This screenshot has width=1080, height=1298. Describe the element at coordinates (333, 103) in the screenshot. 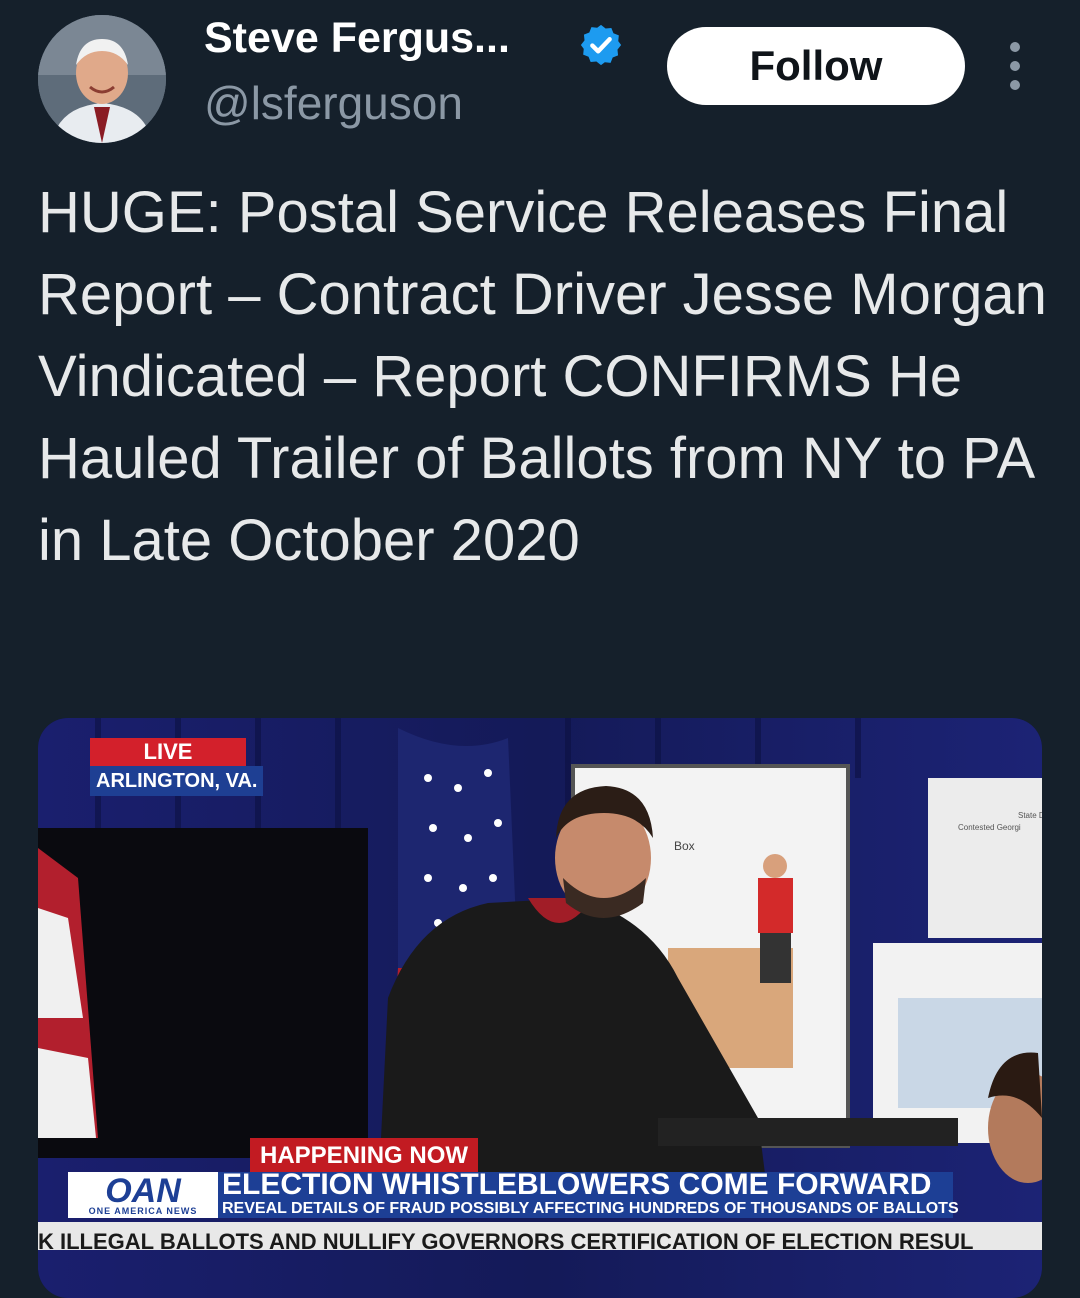

I see `author-handle: @lsferguson` at that location.